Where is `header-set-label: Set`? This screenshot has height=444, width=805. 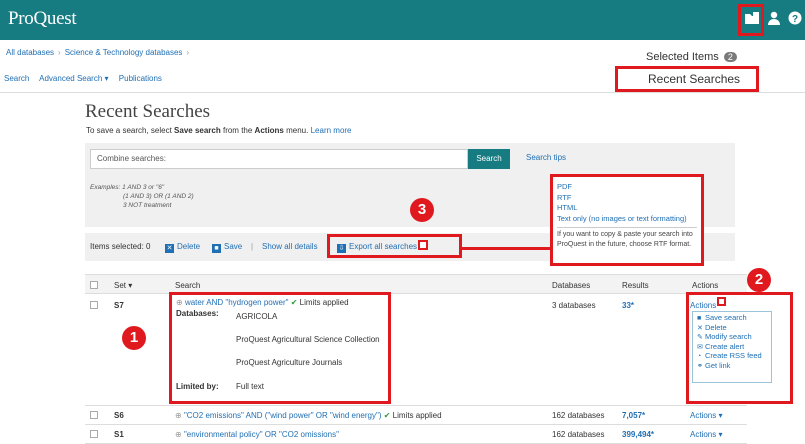 header-set-label: Set is located at coordinates (120, 285).